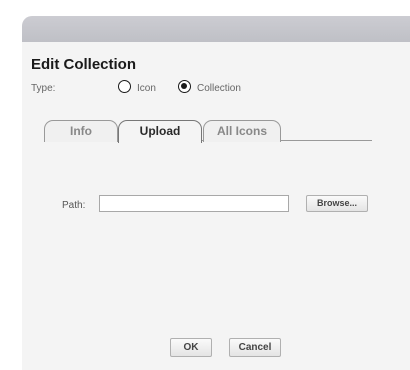  Describe the element at coordinates (194, 203) in the screenshot. I see `path-input` at that location.